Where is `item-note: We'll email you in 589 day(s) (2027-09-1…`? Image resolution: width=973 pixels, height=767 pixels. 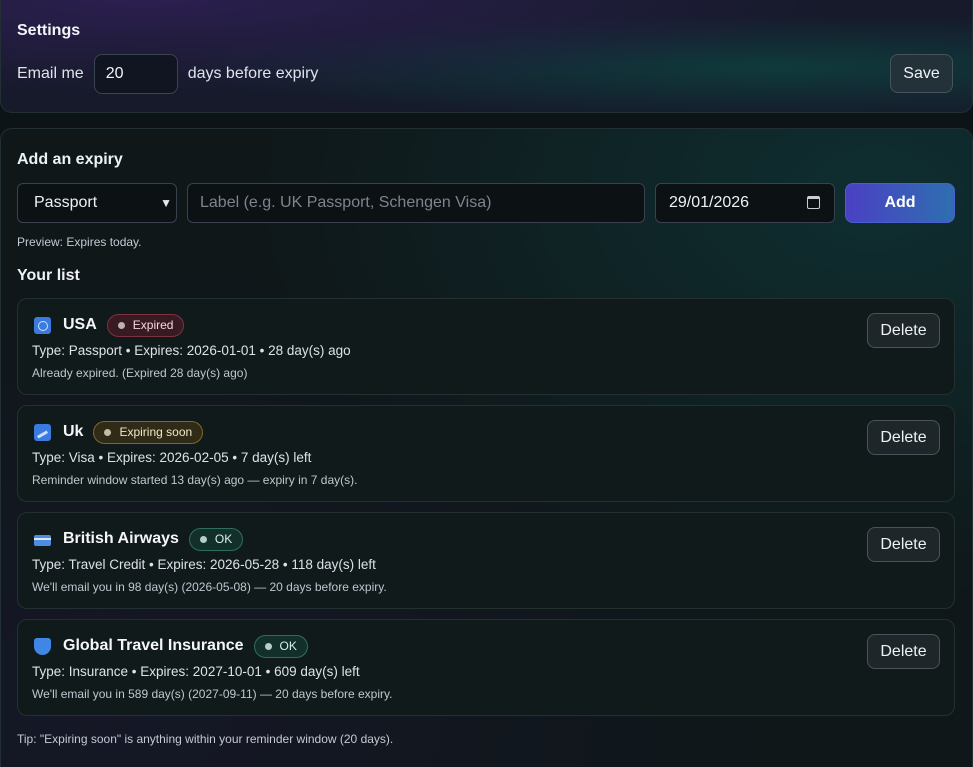
item-note: We'll email you in 589 day(s) (2027-09-1… is located at coordinates (212, 694).